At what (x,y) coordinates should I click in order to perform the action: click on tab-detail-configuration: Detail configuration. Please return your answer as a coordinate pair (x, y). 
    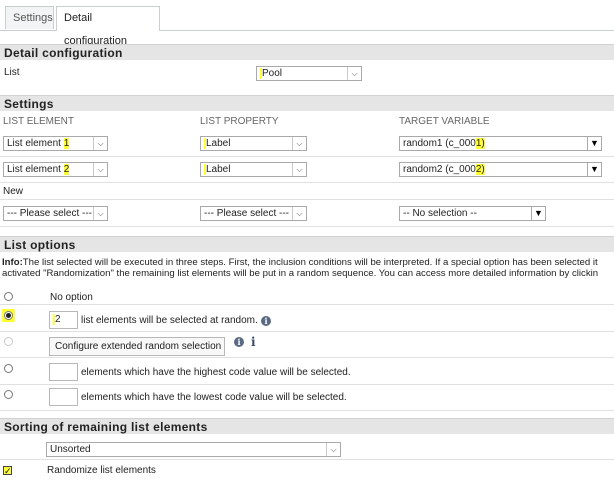
    Looking at the image, I should click on (108, 26).